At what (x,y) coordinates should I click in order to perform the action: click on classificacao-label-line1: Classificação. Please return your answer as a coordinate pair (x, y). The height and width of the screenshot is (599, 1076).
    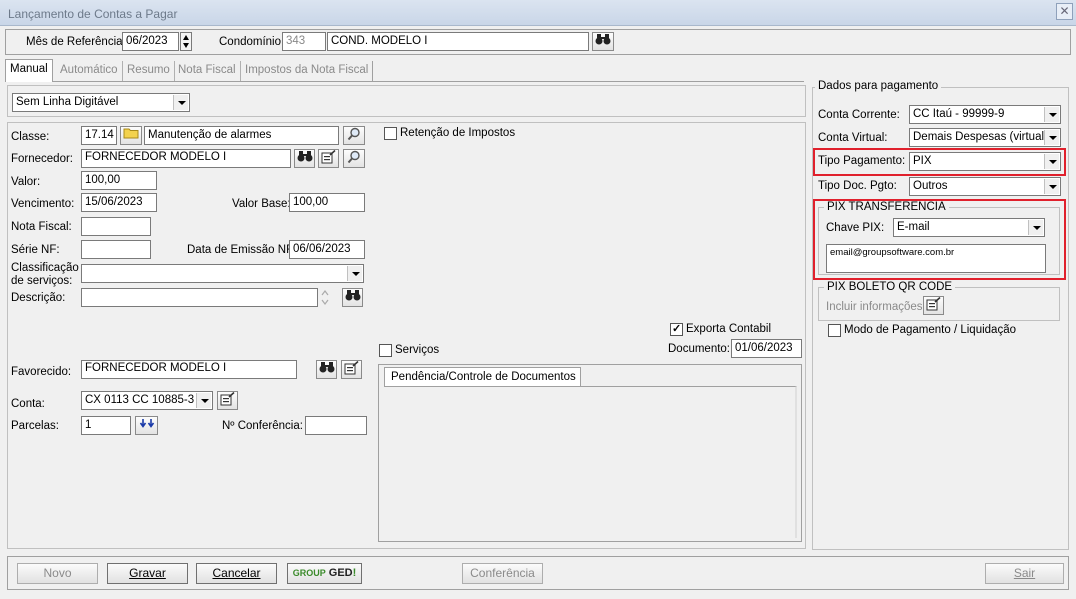
    Looking at the image, I should click on (45, 268).